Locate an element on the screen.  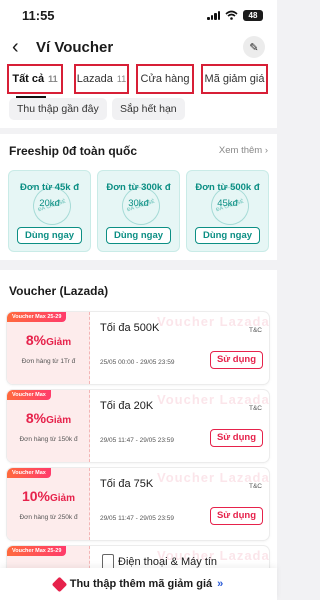
freeship-card: ĐÃ CHIA SẺ Đơn từ 45k đ 20kđ Dùng ngay is located at coordinates (49, 211).